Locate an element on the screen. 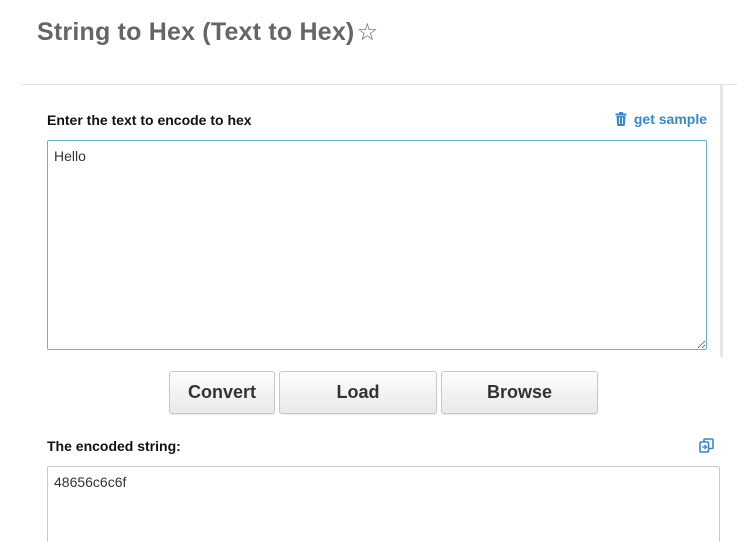 The width and height of the screenshot is (737, 542). get-sample-link: get sample is located at coordinates (661, 119).